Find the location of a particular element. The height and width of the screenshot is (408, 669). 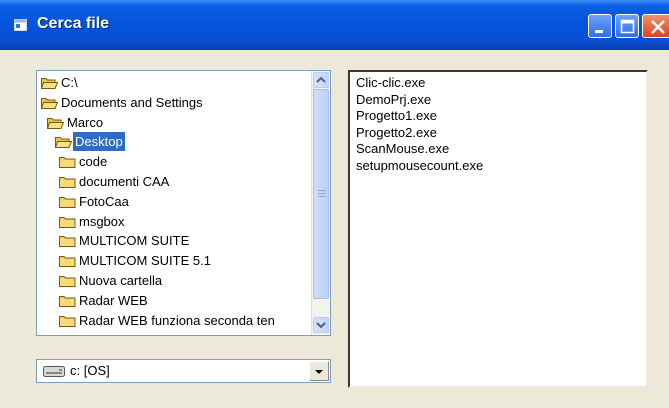

file-item: DemoPrj.exe is located at coordinates (393, 99).